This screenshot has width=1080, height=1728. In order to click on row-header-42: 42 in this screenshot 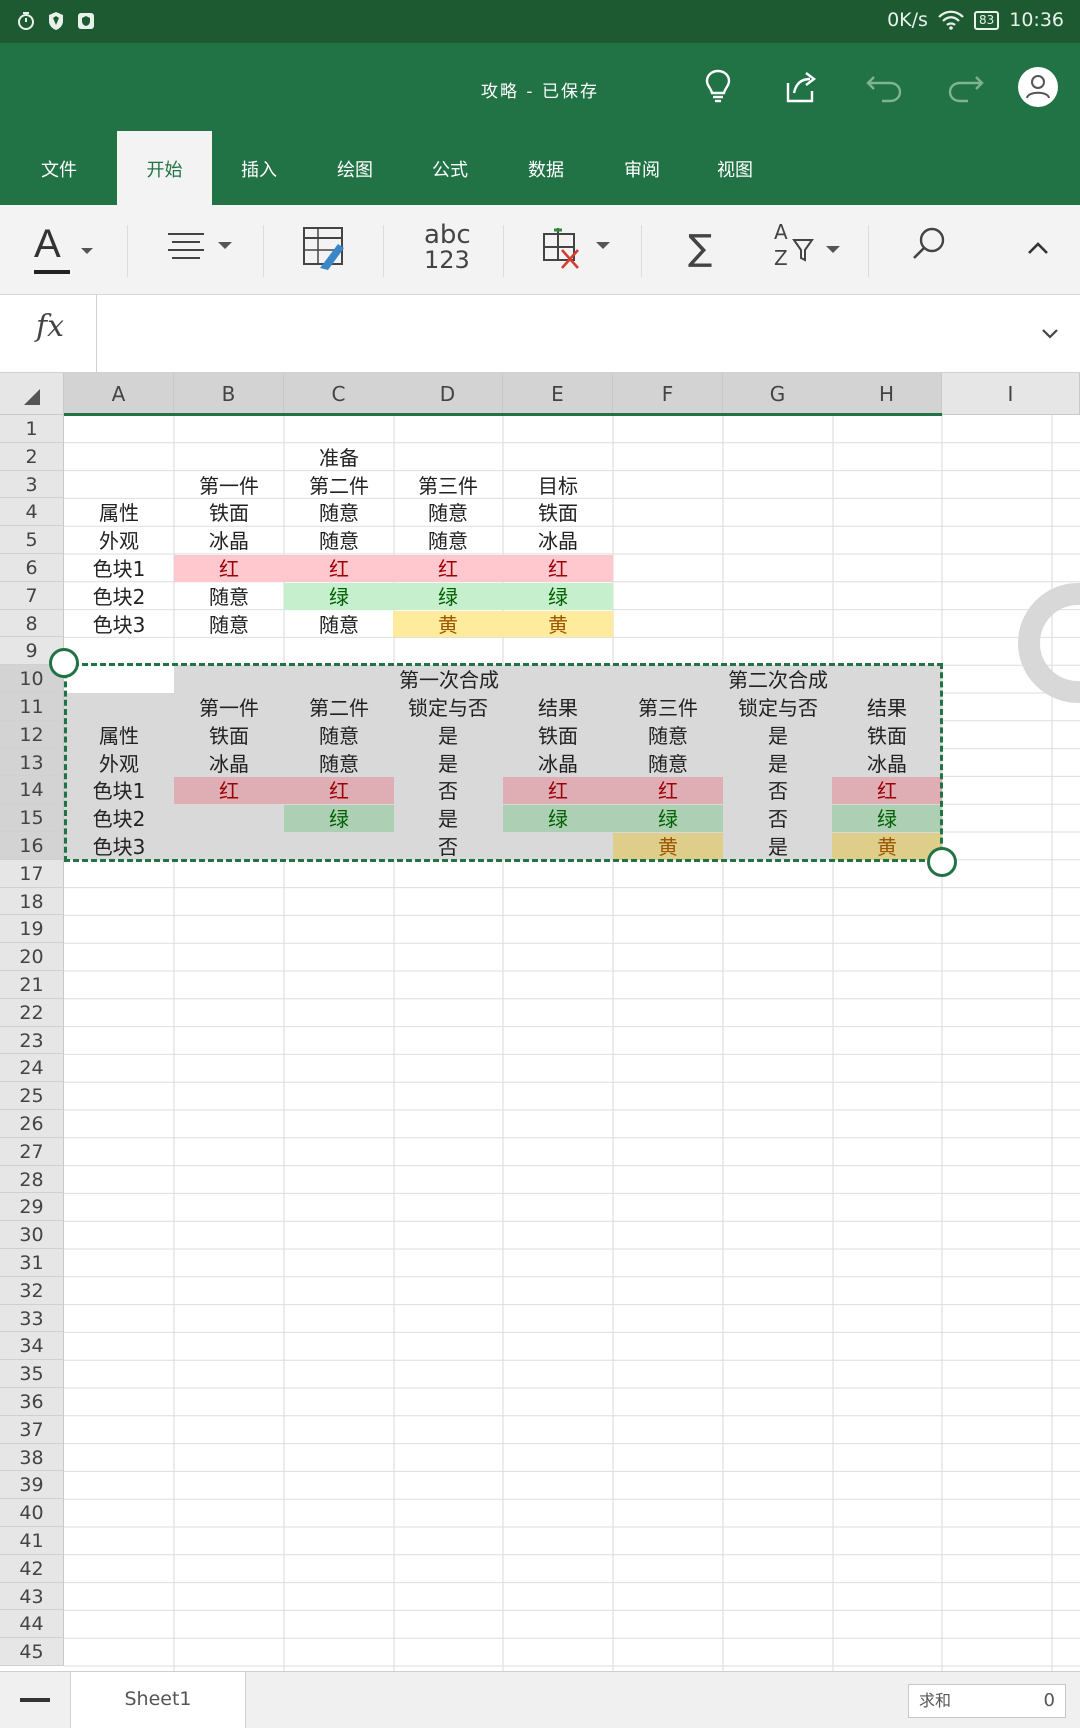, I will do `click(32, 1568)`.